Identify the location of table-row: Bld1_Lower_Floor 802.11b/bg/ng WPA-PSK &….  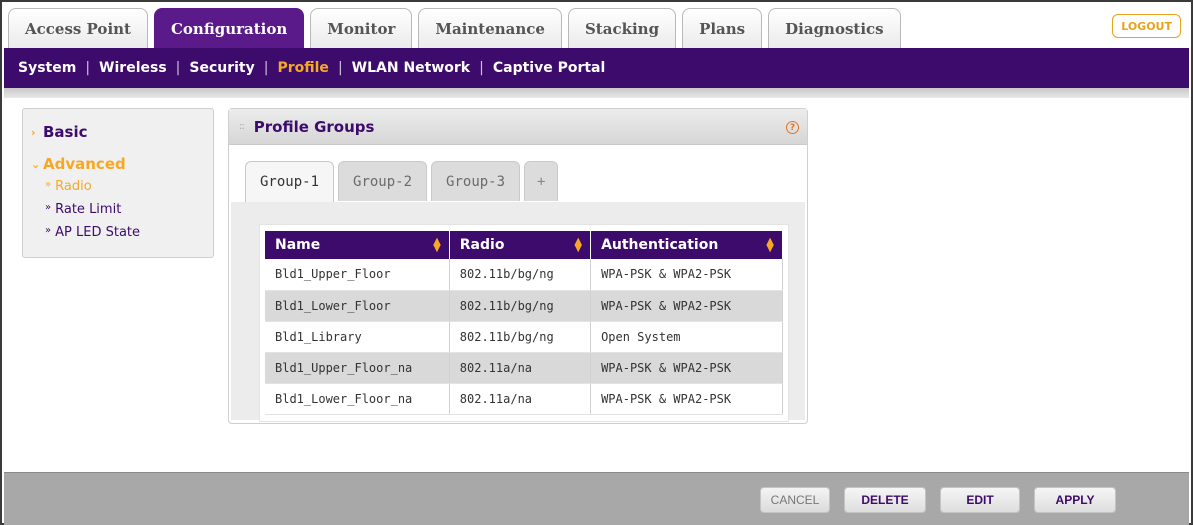
(524, 306).